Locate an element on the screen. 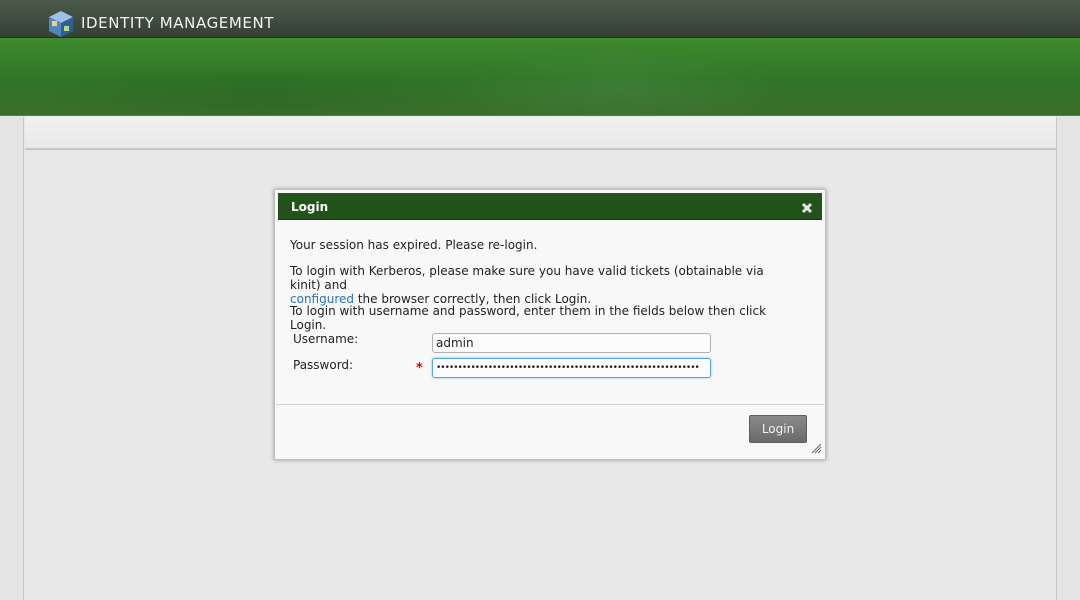  right-gutter is located at coordinates (1068, 358).